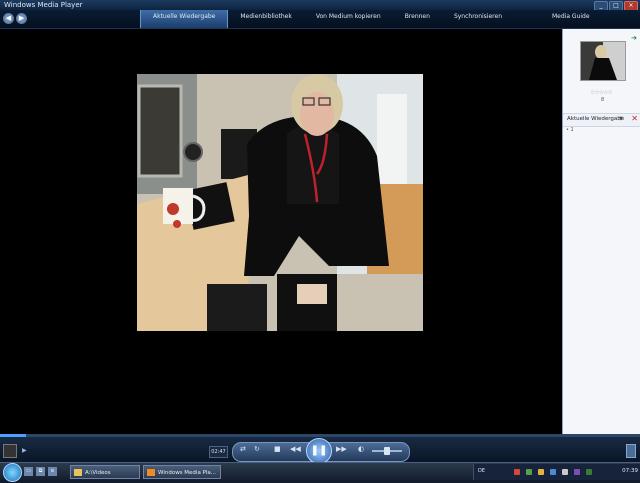 This screenshot has height=483, width=640. Describe the element at coordinates (12, 472) in the screenshot. I see `start-button` at that location.